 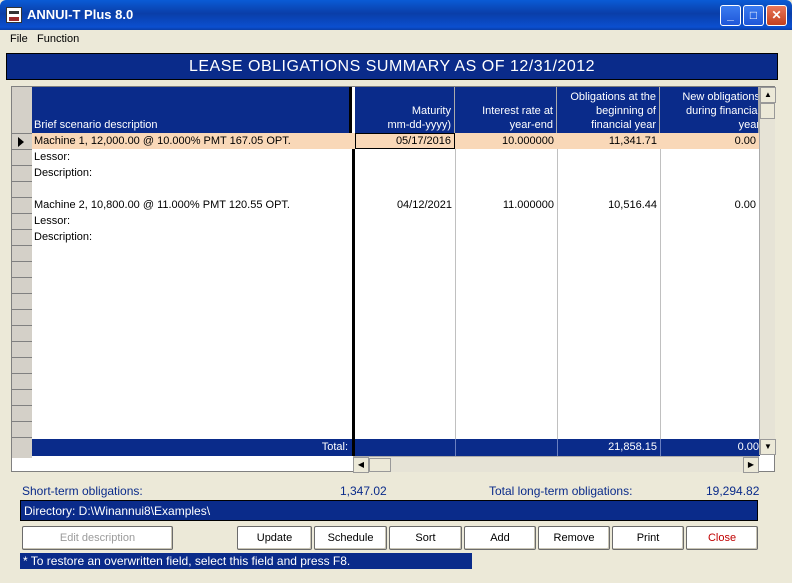 What do you see at coordinates (730, 15) in the screenshot?
I see `minimize-button: _` at bounding box center [730, 15].